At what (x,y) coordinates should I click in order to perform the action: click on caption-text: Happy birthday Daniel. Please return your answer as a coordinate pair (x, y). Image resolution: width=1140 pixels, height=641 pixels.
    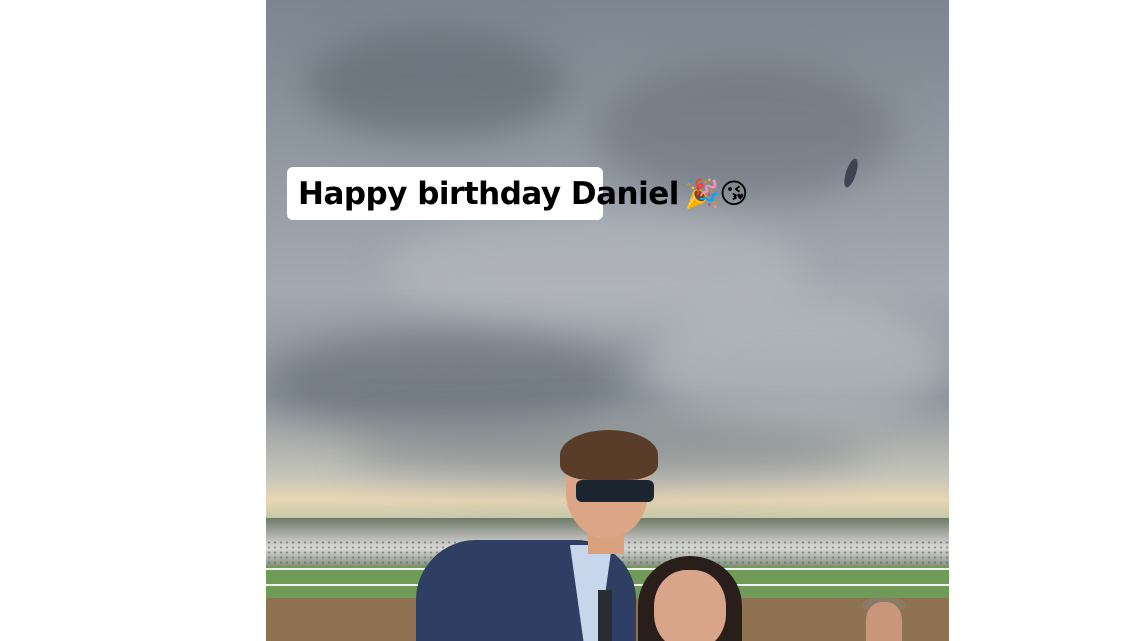
    Looking at the image, I should click on (488, 193).